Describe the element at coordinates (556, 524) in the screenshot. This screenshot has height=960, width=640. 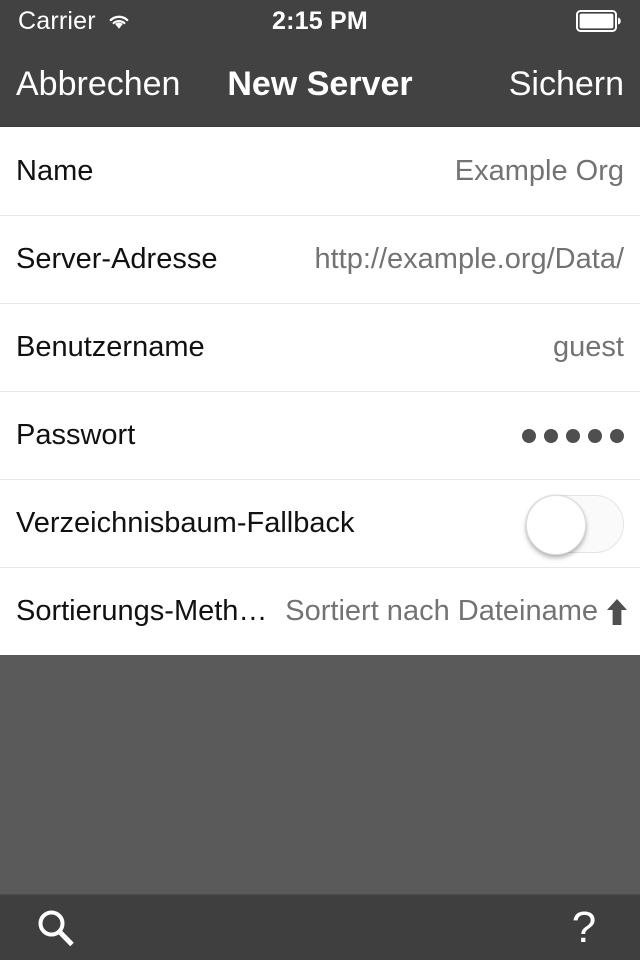
I see `toggle-knob` at that location.